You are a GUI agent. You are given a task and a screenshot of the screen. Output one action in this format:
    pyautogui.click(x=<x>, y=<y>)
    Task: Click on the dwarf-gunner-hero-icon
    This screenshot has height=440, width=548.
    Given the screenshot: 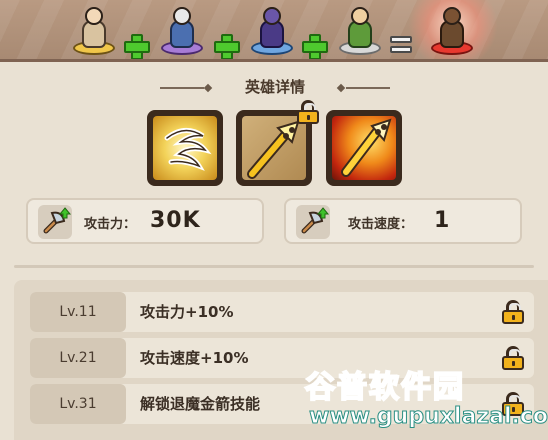 What is the action you would take?
    pyautogui.click(x=182, y=30)
    